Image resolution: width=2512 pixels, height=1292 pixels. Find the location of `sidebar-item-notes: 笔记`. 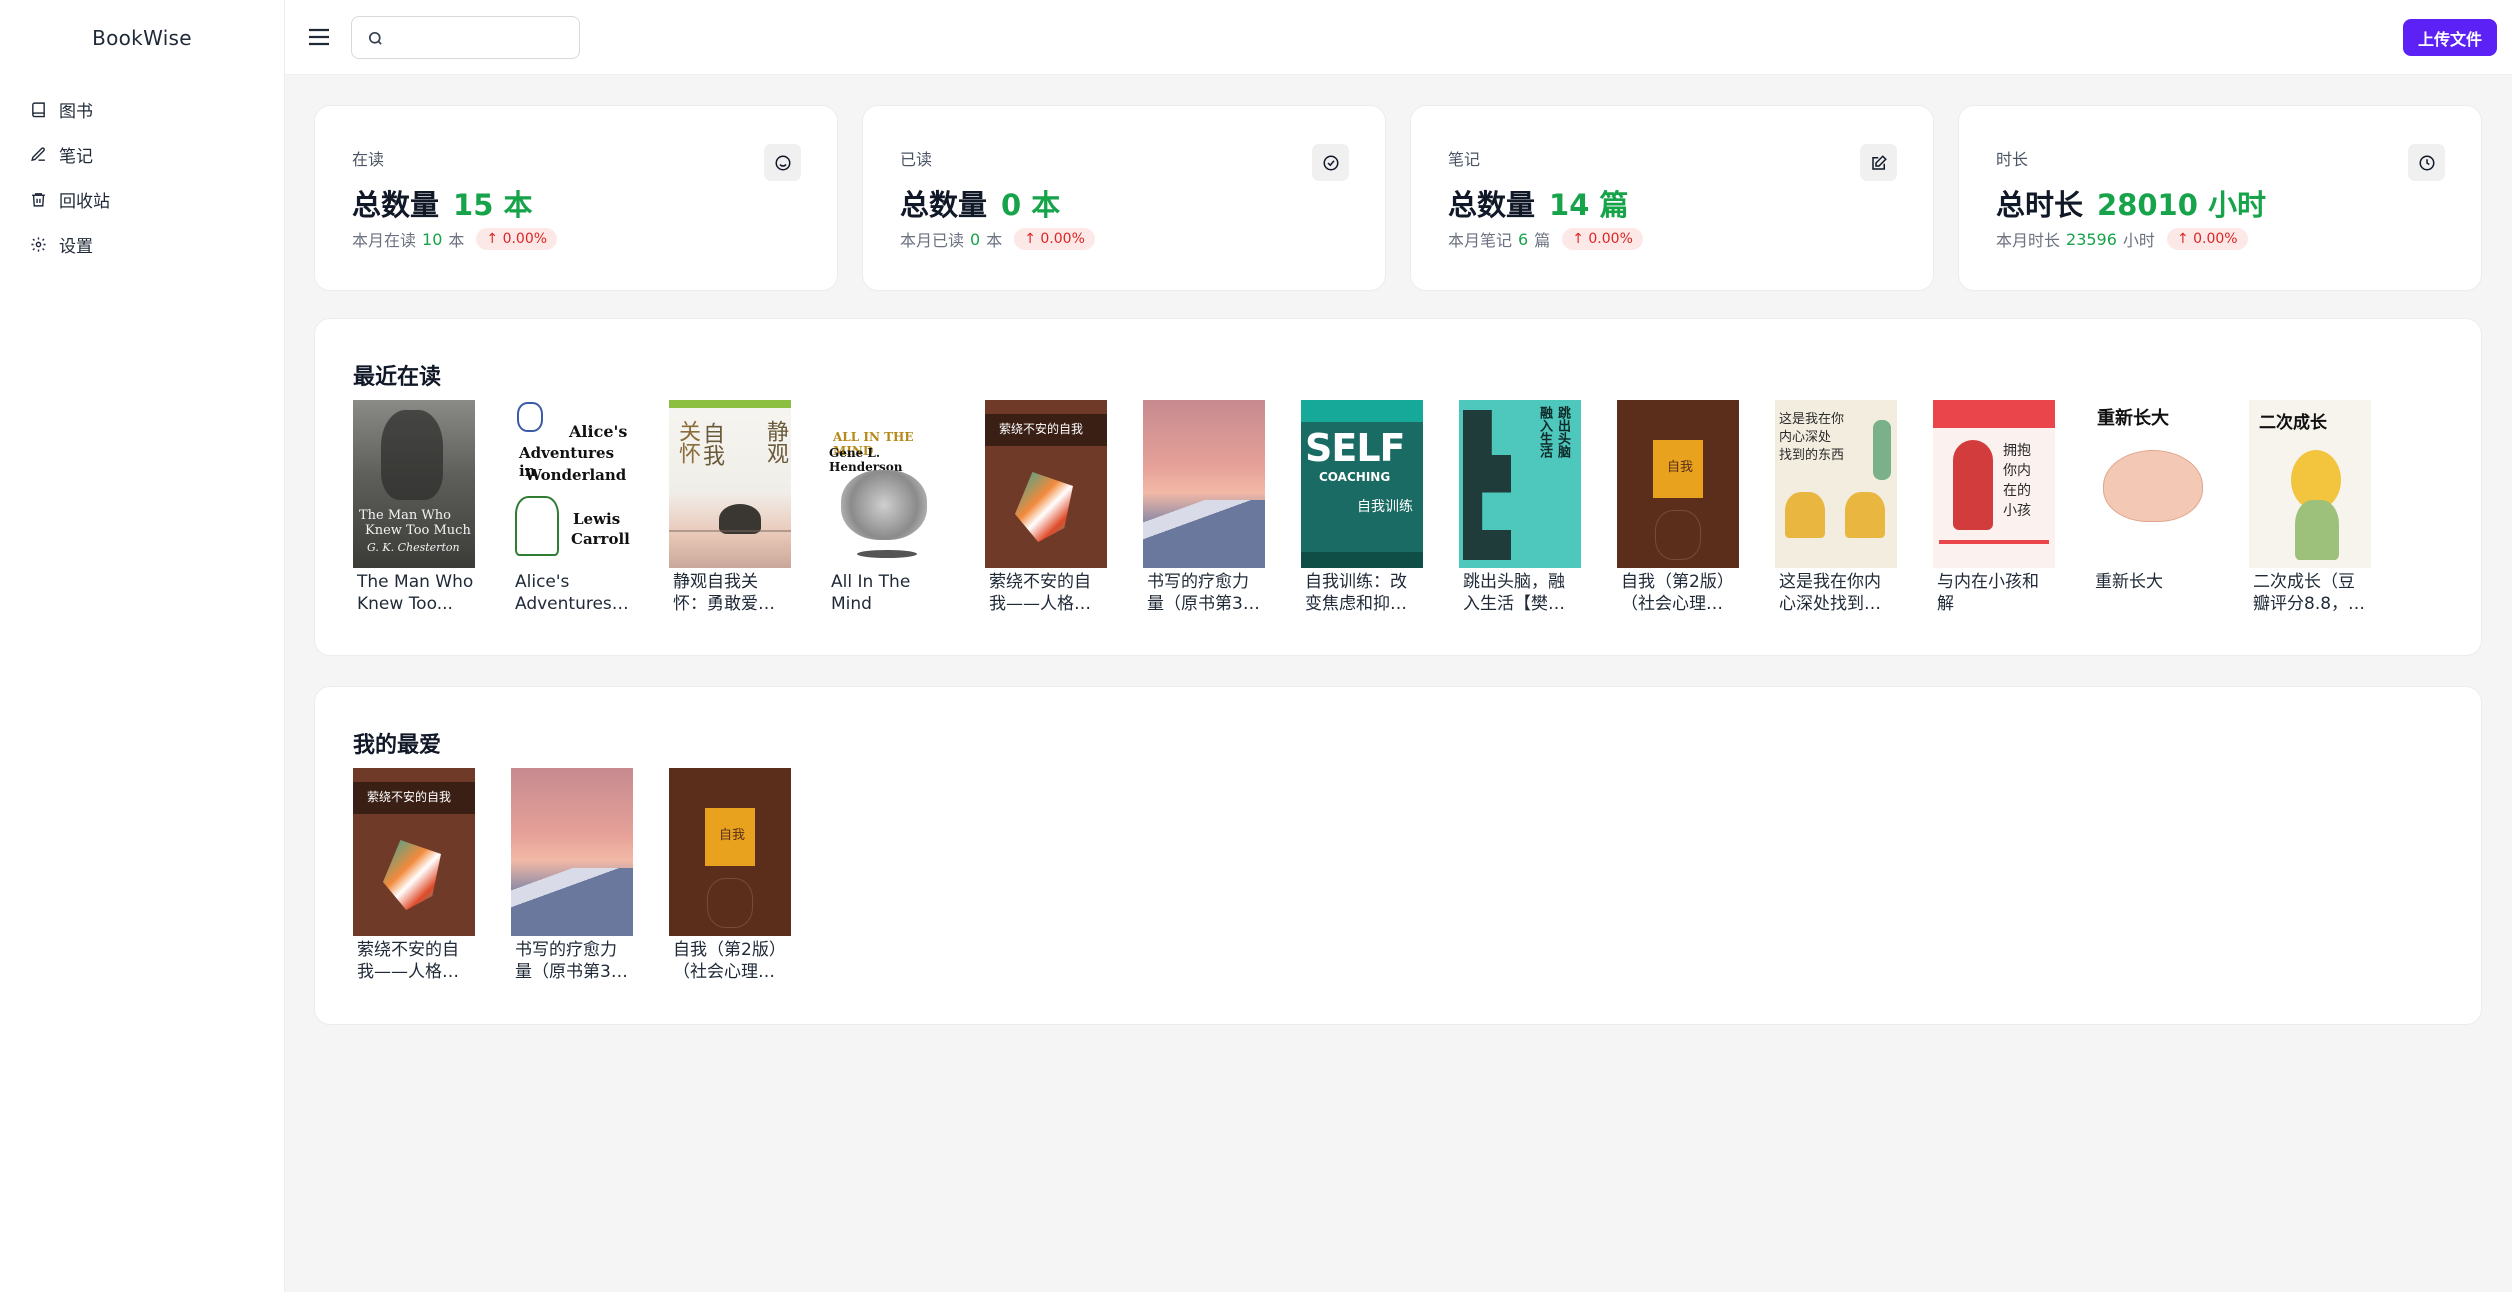

sidebar-item-notes: 笔记 is located at coordinates (142, 154).